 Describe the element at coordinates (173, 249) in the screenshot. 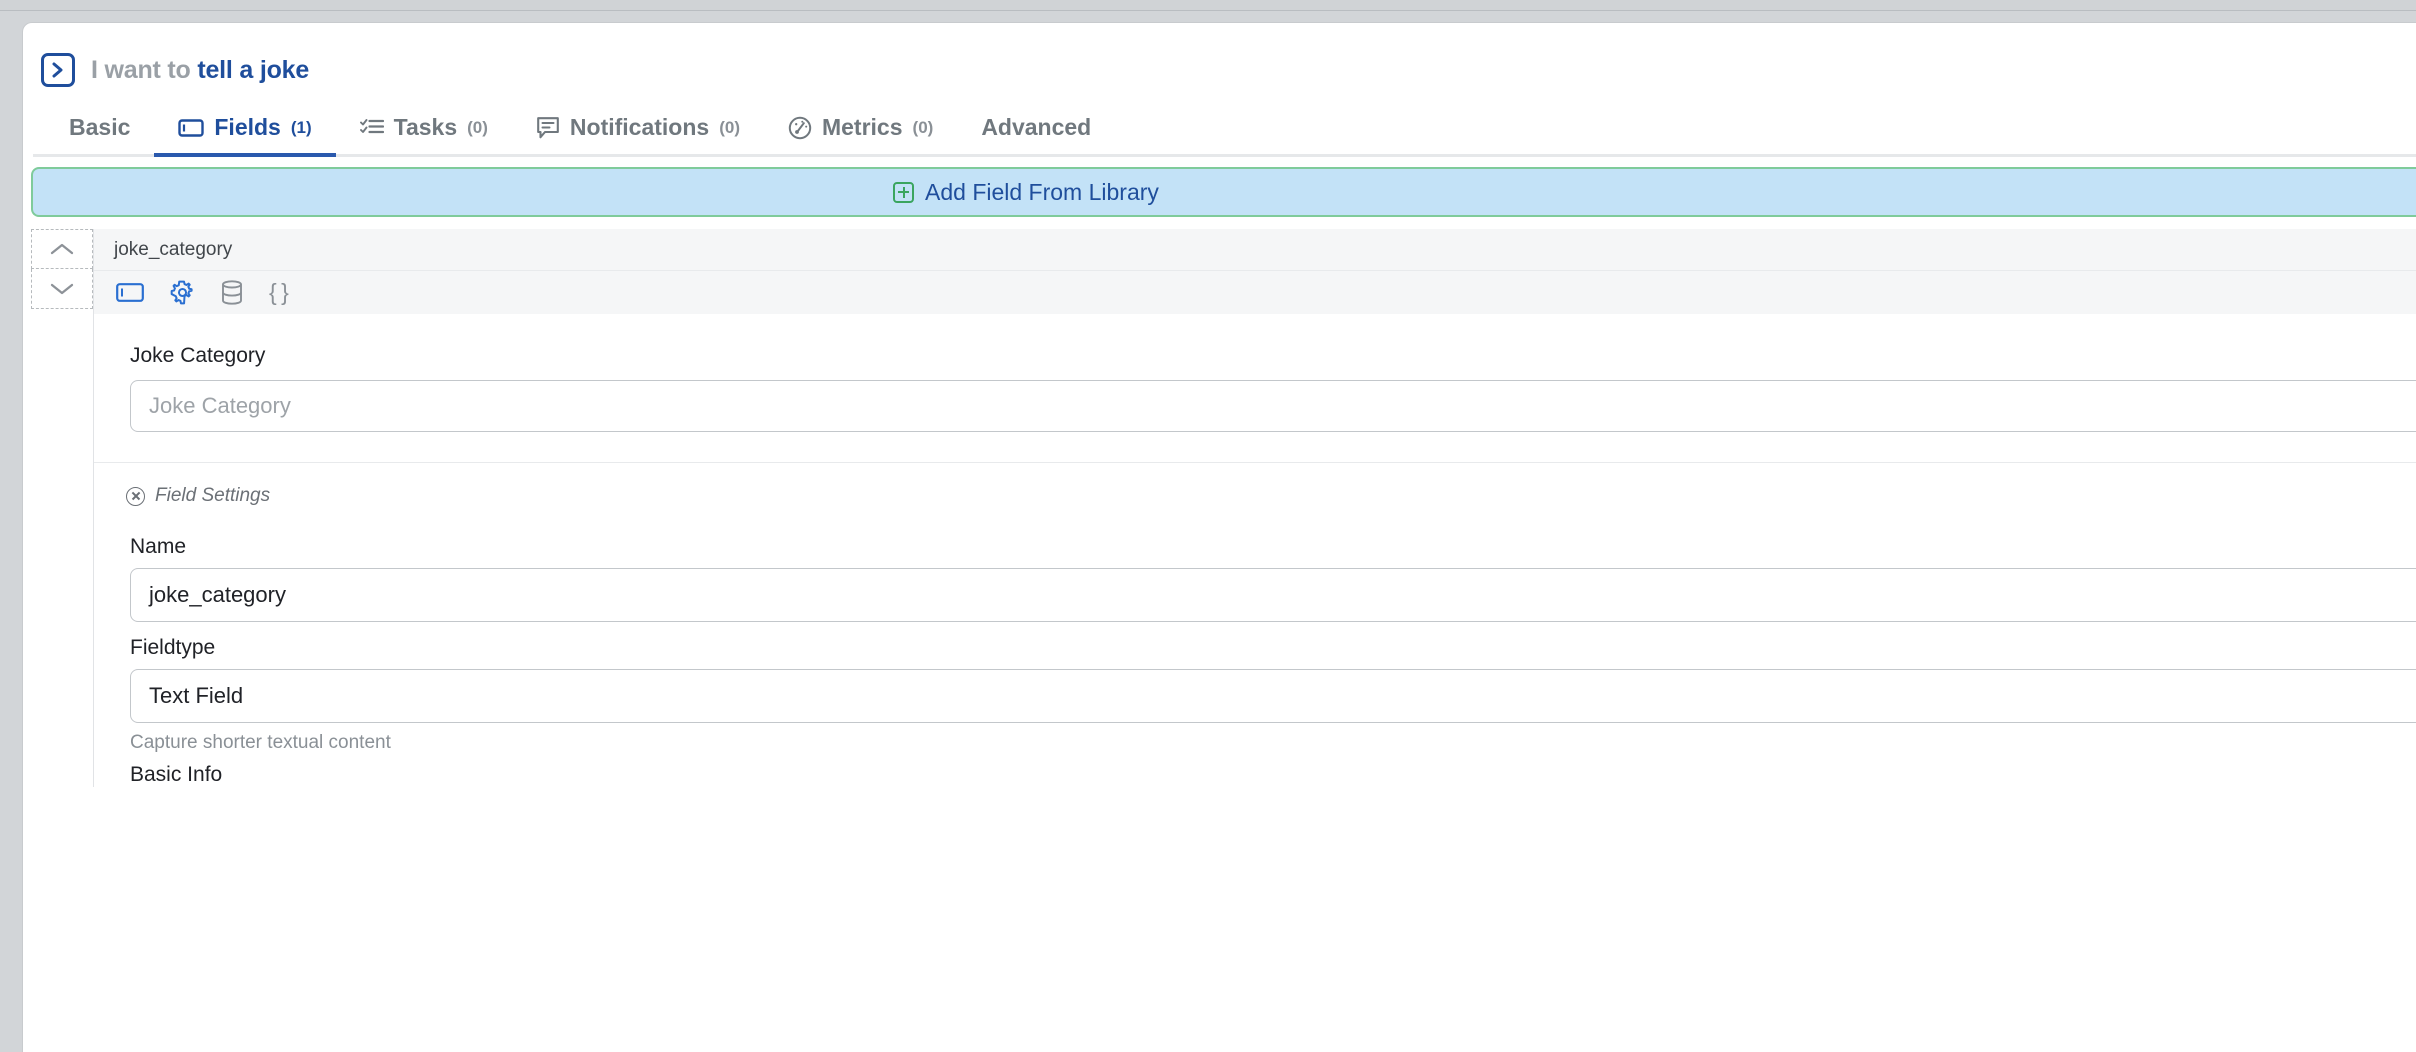

I see `field-card-name: joke_category` at that location.